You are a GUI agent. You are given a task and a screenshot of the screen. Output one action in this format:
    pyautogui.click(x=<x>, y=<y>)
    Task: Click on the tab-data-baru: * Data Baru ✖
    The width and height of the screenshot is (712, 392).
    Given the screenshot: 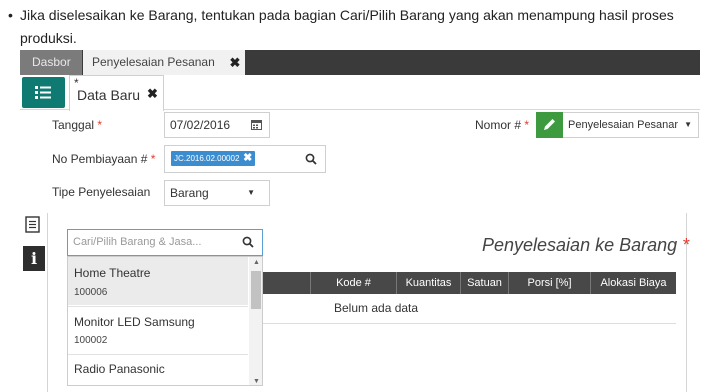 What is the action you would take?
    pyautogui.click(x=116, y=93)
    